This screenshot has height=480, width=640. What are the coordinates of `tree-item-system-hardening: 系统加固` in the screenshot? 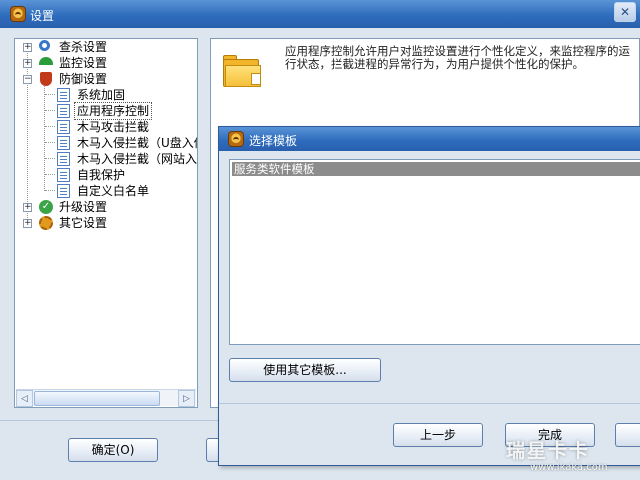 It's located at (127, 95).